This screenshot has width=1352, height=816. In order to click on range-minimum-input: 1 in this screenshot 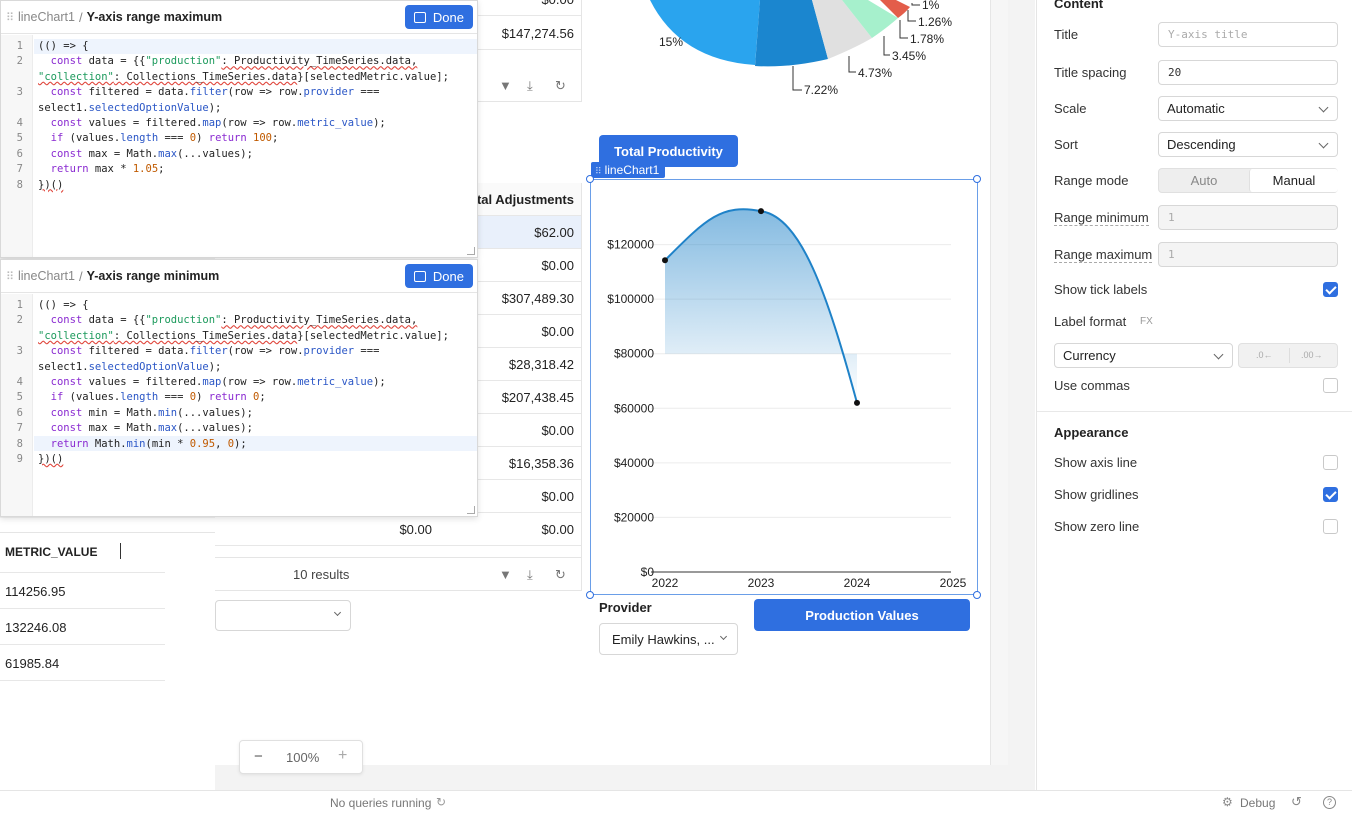, I will do `click(1248, 217)`.